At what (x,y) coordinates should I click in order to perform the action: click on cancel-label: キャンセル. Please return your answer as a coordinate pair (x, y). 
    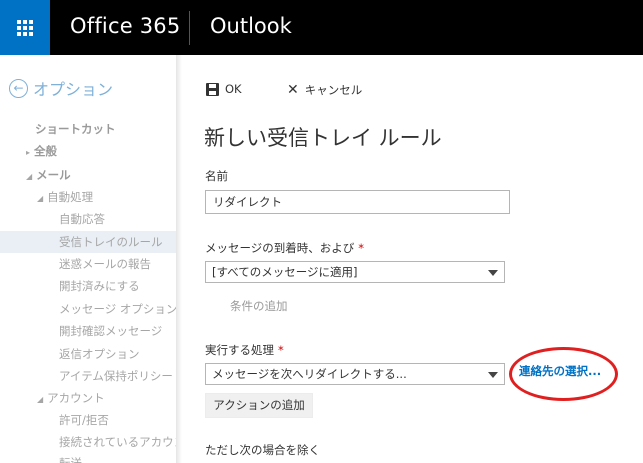
    Looking at the image, I should click on (333, 90).